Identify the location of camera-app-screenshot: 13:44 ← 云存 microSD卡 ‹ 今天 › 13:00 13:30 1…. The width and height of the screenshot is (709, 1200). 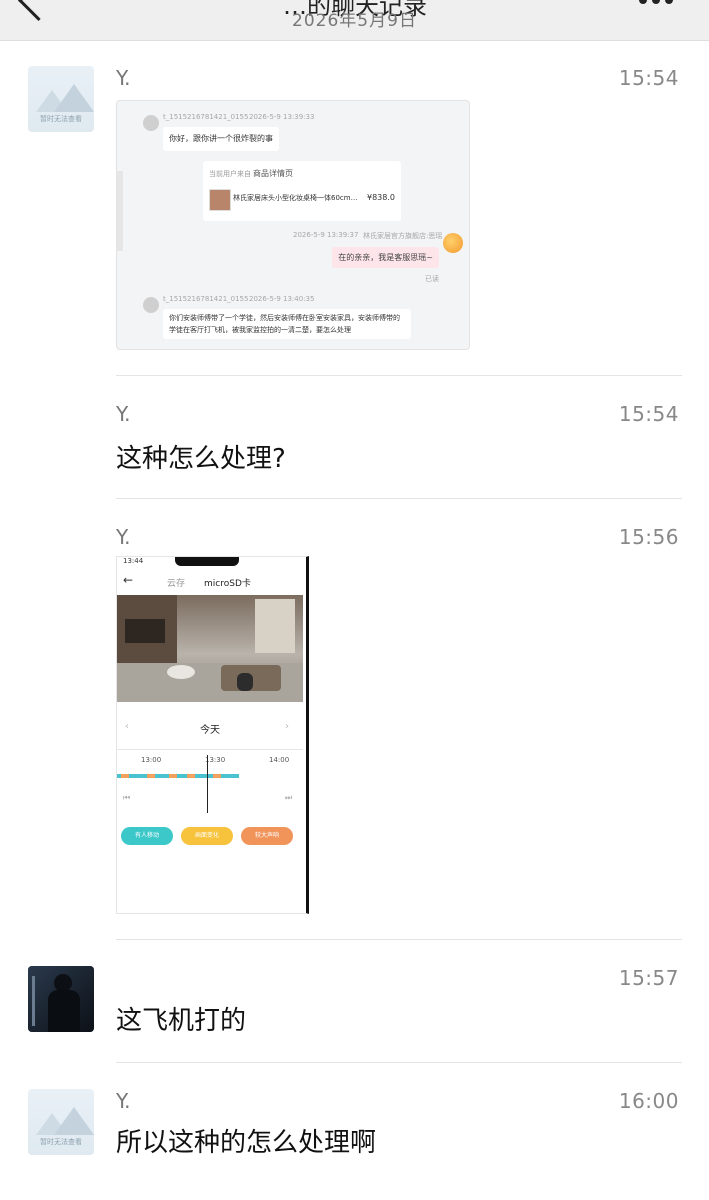
(212, 735).